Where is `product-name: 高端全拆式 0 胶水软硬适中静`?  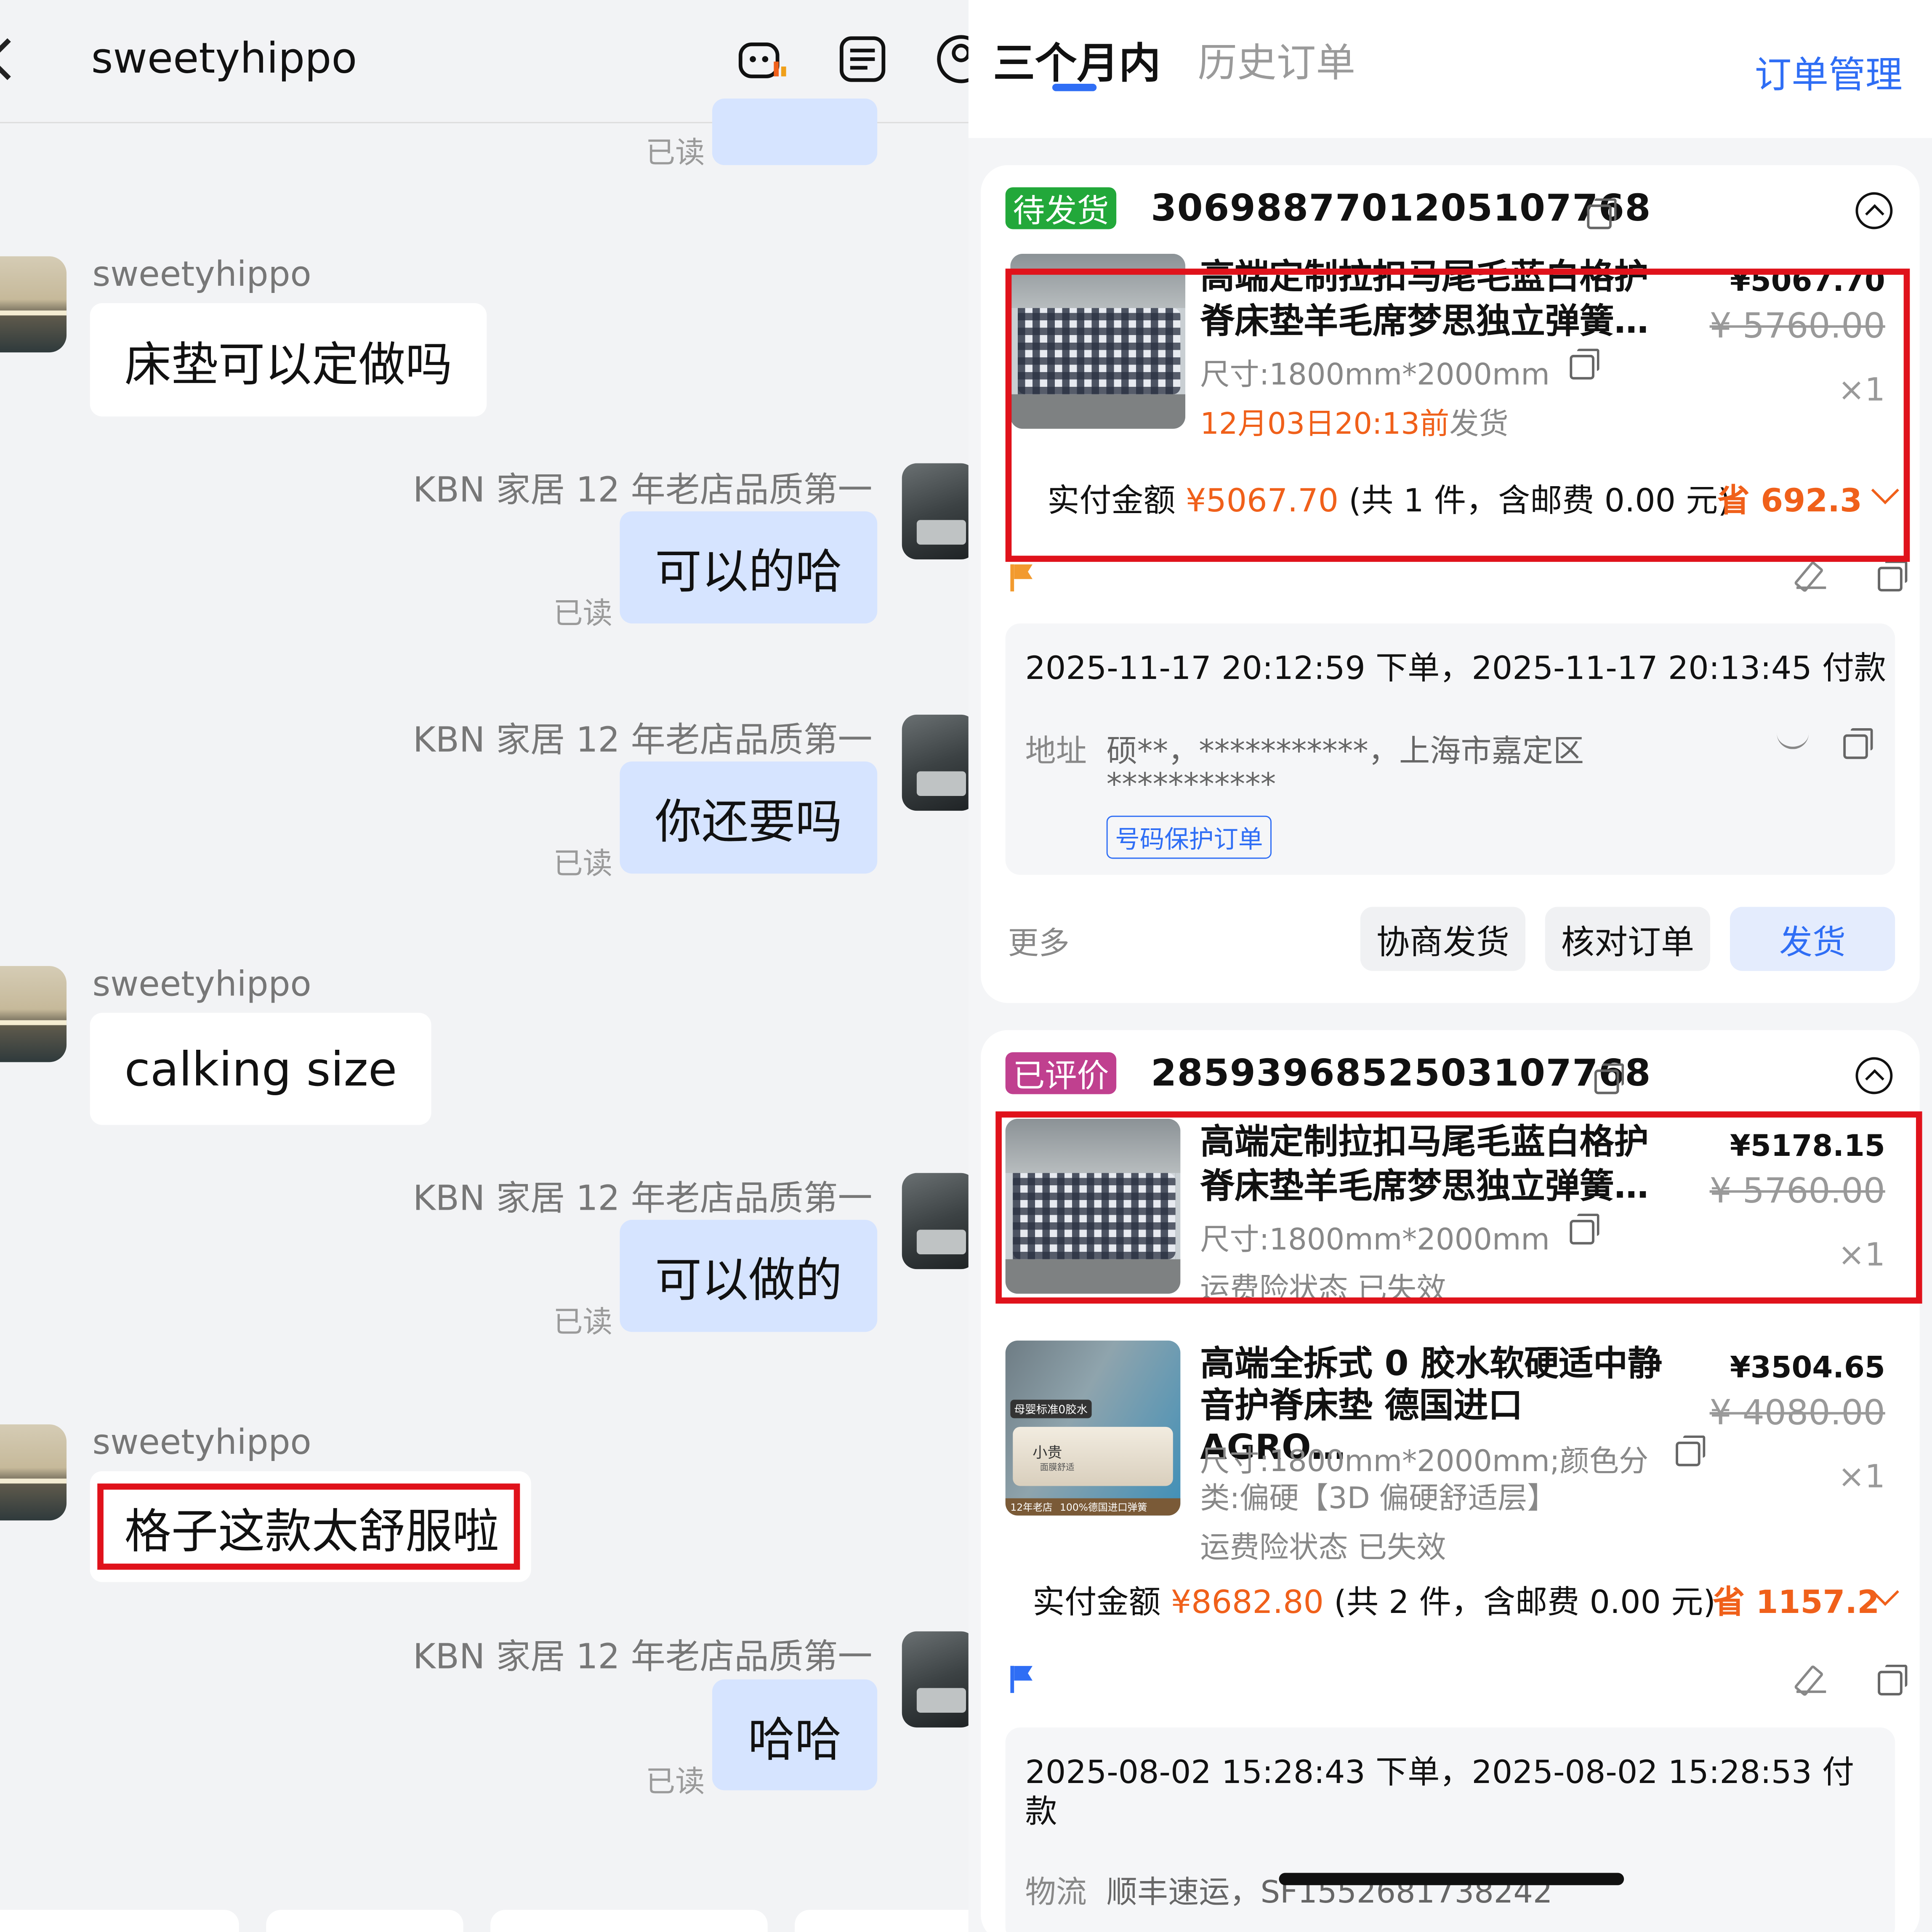 product-name: 高端全拆式 0 胶水软硬适中静 is located at coordinates (1438, 1364).